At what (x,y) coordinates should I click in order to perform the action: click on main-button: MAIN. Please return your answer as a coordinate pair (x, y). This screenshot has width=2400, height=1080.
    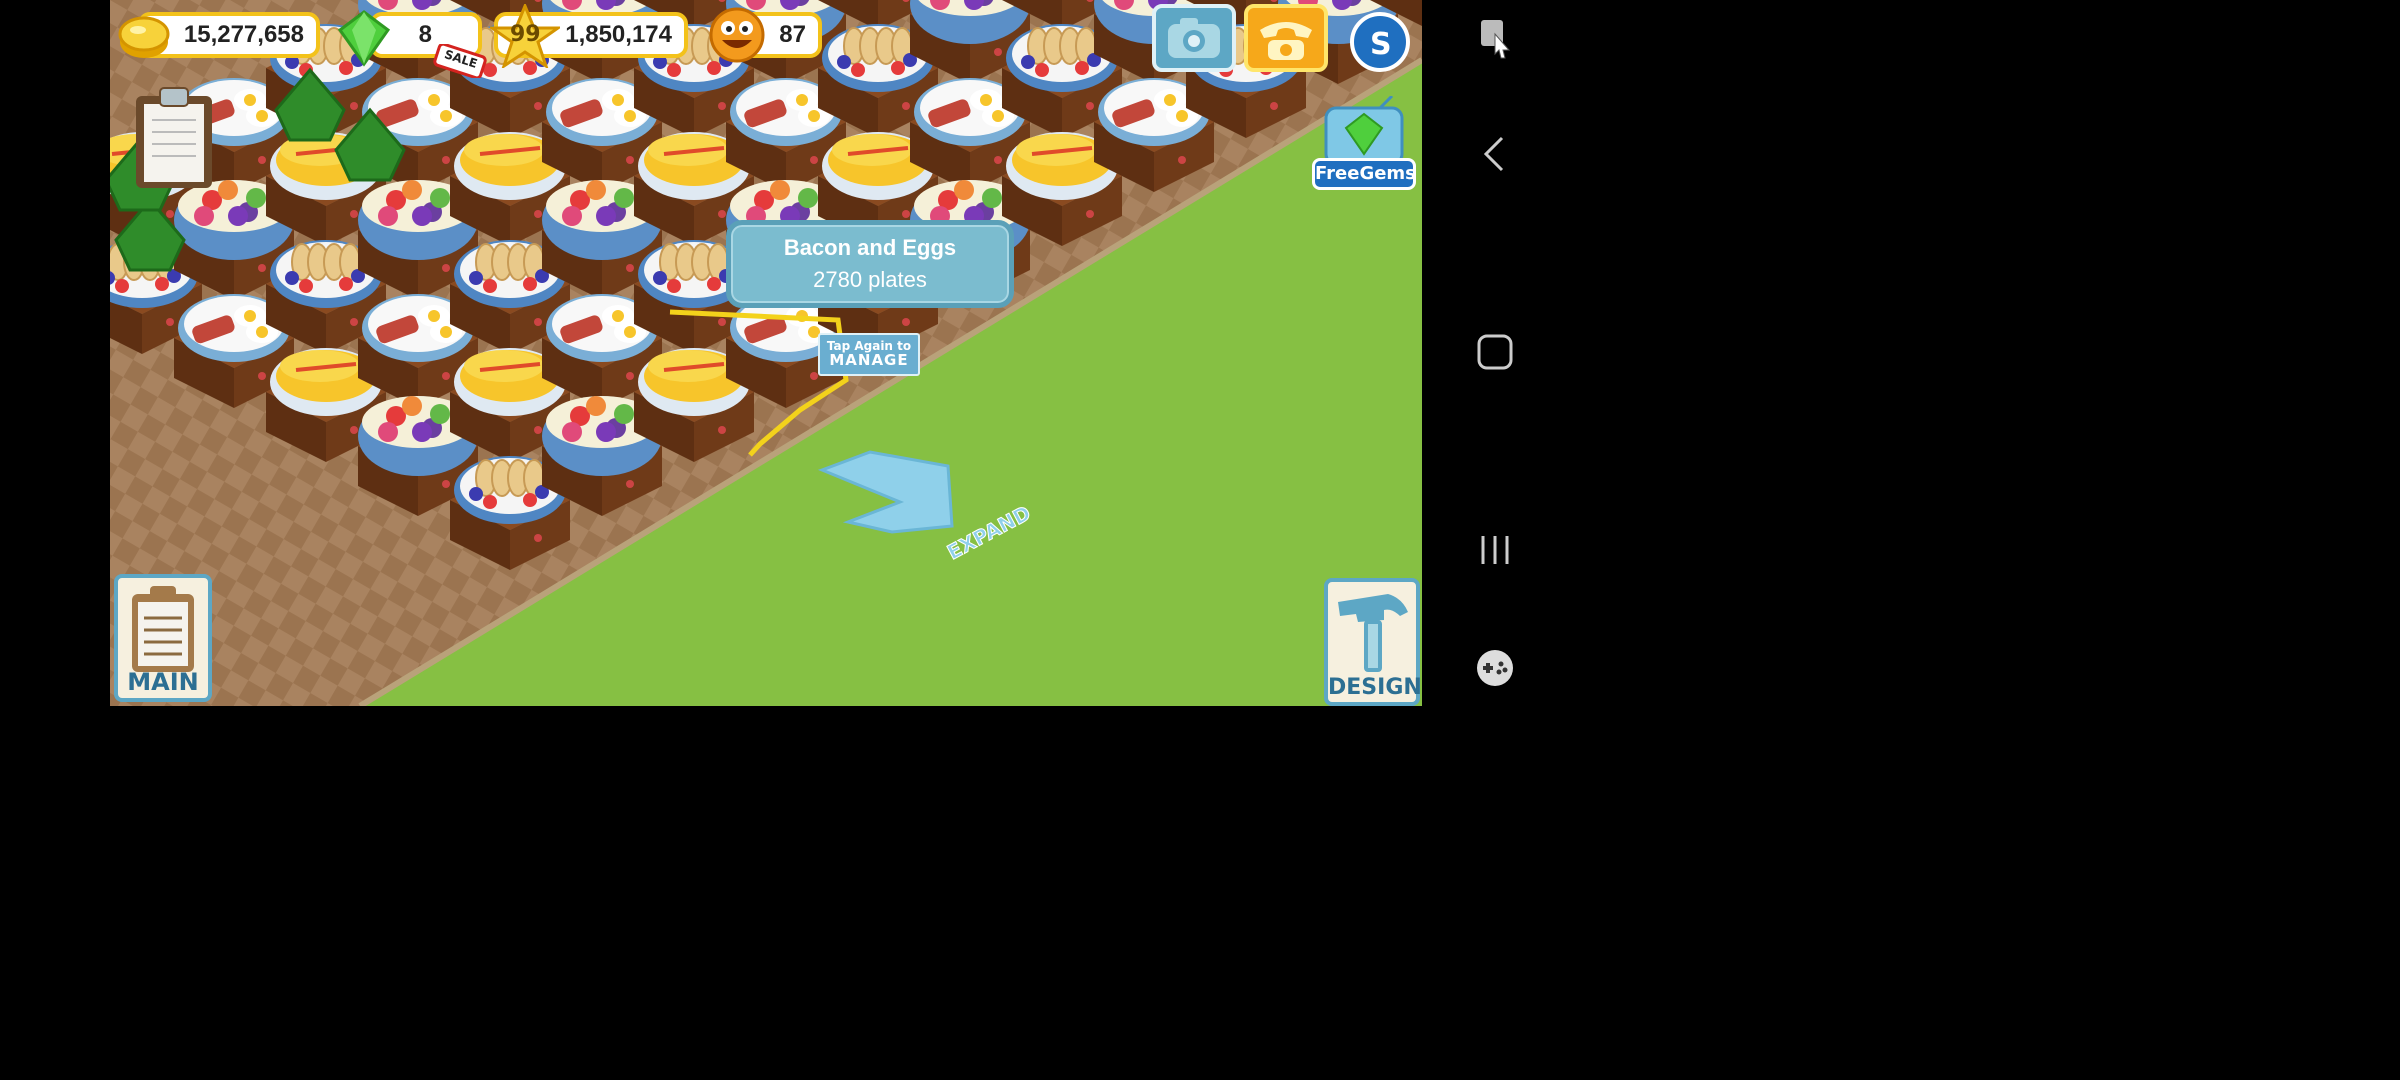
    Looking at the image, I should click on (163, 638).